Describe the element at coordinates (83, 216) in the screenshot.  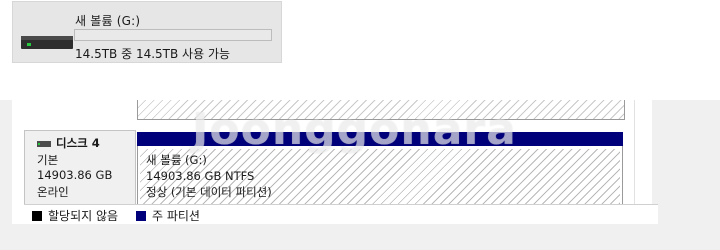
I see `legend-label-unallocated: 할당되지 않음` at that location.